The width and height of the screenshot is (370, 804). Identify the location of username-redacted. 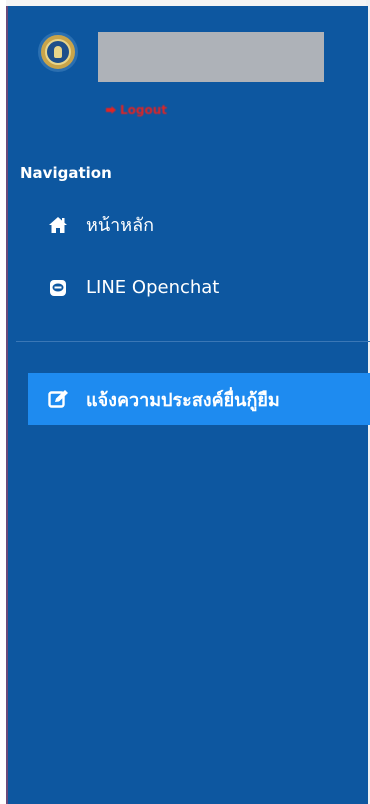
(211, 57).